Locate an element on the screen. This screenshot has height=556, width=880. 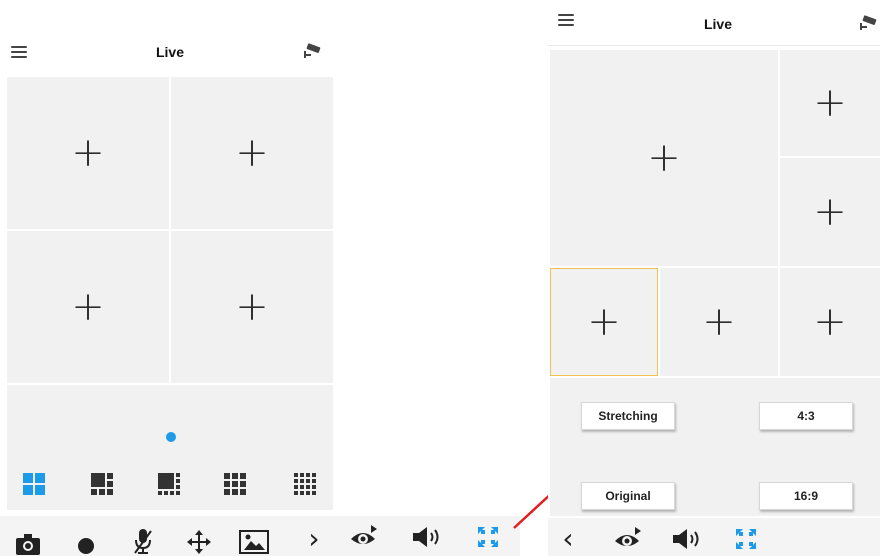
microphone-mute-icon is located at coordinates (143, 542).